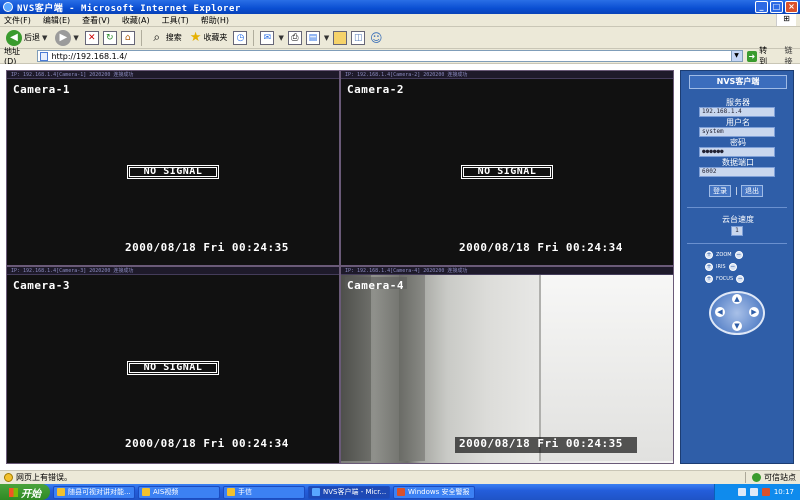  Describe the element at coordinates (44, 38) in the screenshot. I see `back-dropdown-icon: ▼` at that location.